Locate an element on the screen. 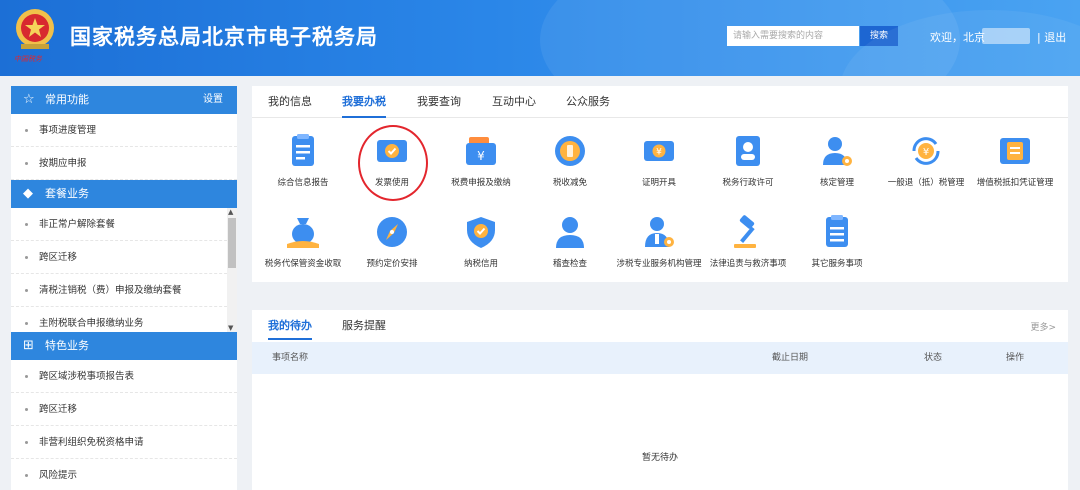 The image size is (1080, 490). tab-public-service: 公众服务 is located at coordinates (588, 102).